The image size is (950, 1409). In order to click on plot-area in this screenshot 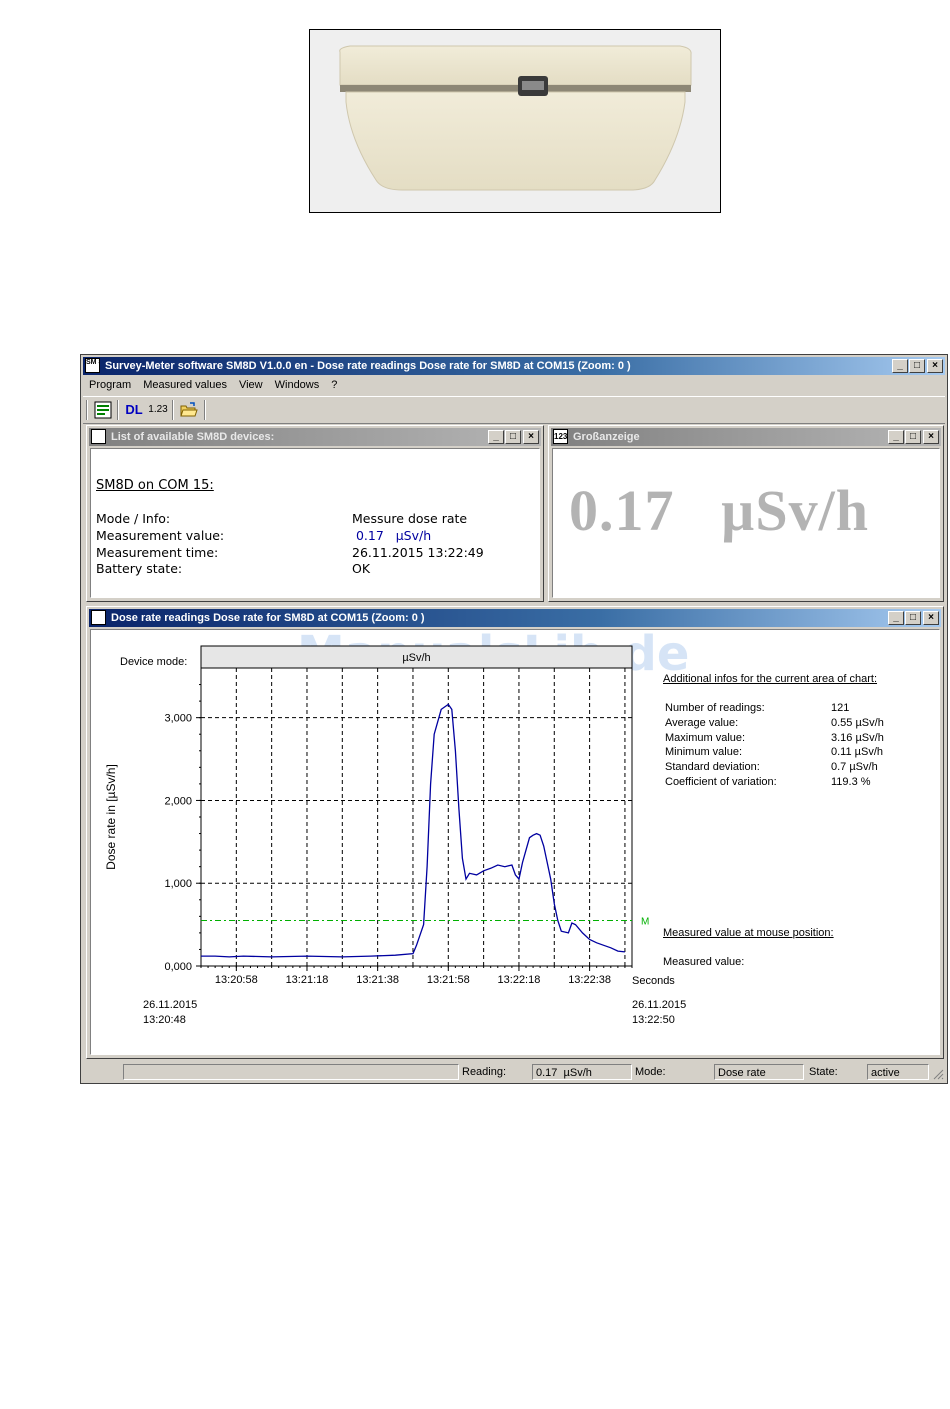, I will do `click(416, 817)`.